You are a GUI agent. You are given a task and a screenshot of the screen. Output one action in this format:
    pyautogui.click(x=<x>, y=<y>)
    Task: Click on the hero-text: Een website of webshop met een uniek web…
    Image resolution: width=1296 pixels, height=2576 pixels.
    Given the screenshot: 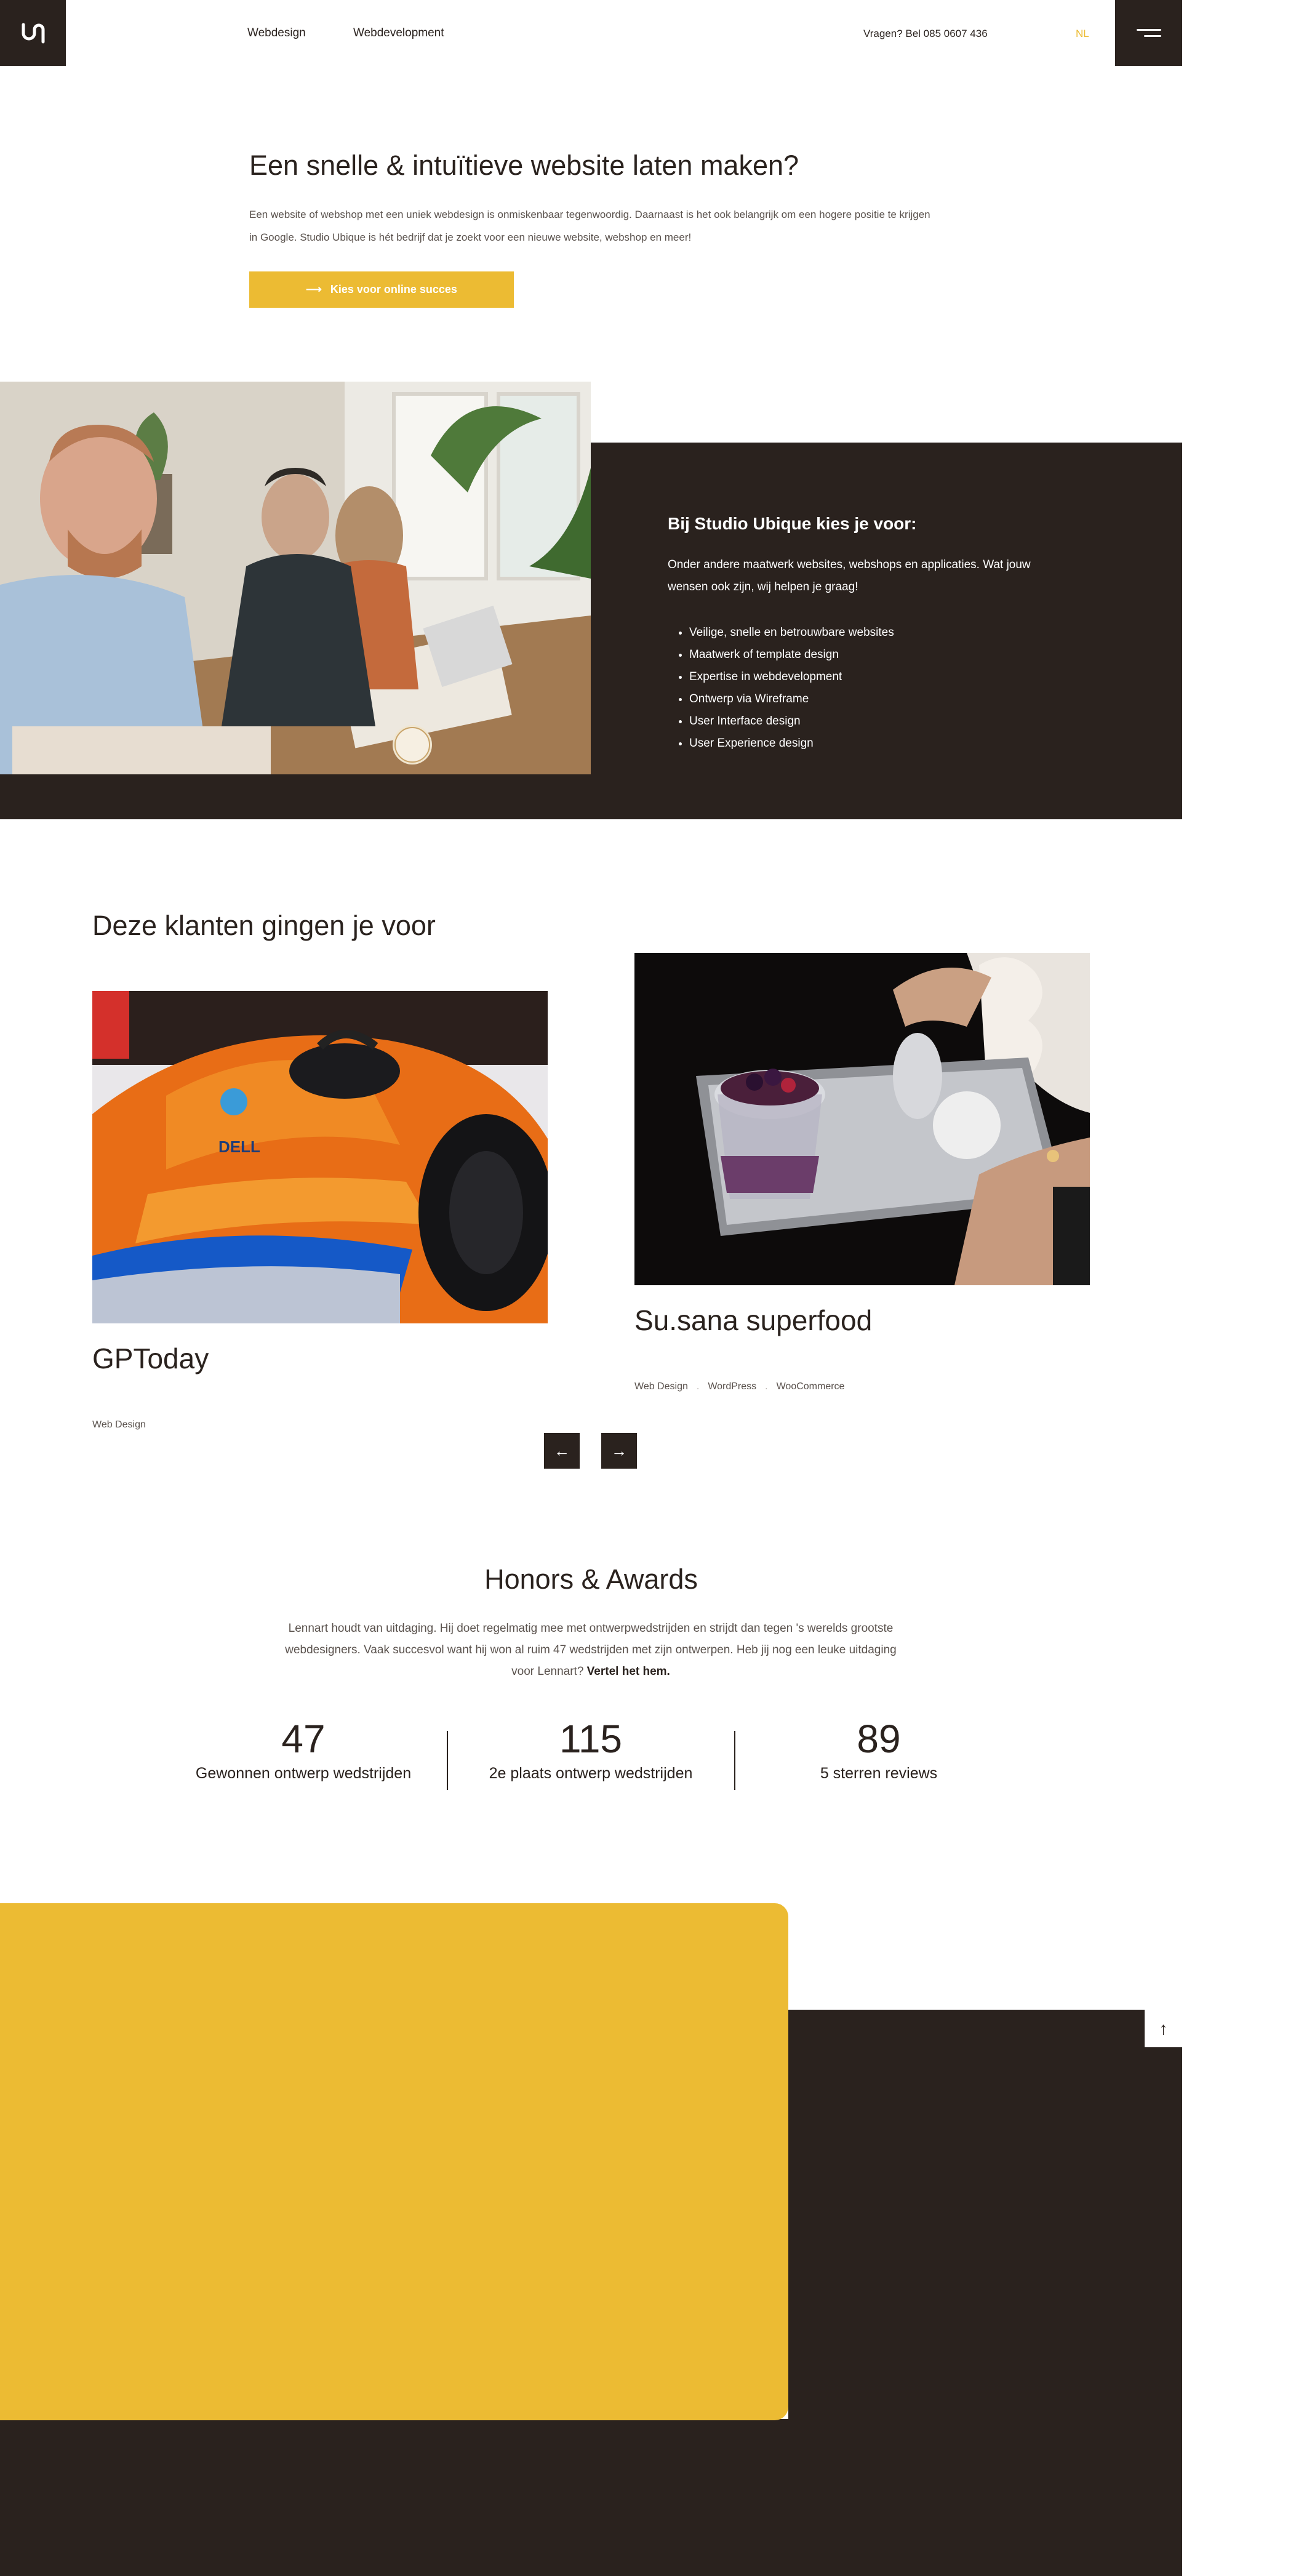 What is the action you would take?
    pyautogui.click(x=589, y=226)
    